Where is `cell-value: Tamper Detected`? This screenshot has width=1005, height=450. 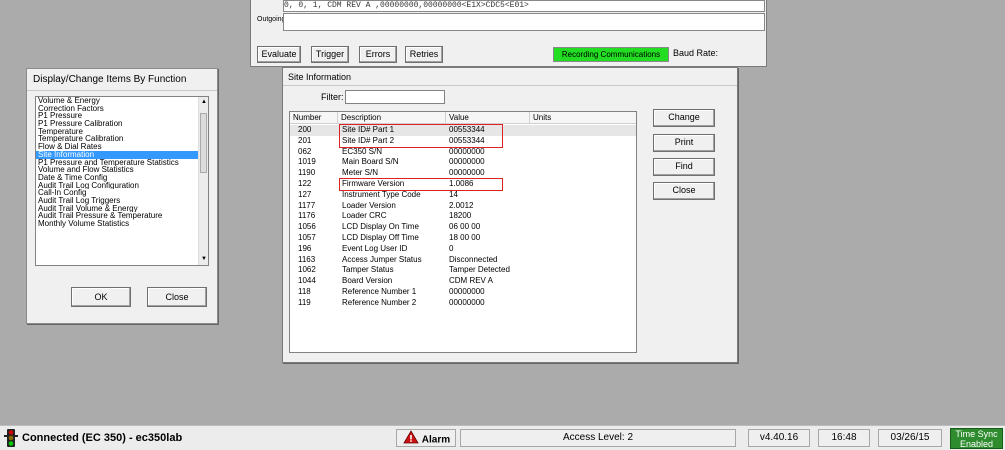
cell-value: Tamper Detected is located at coordinates (479, 270).